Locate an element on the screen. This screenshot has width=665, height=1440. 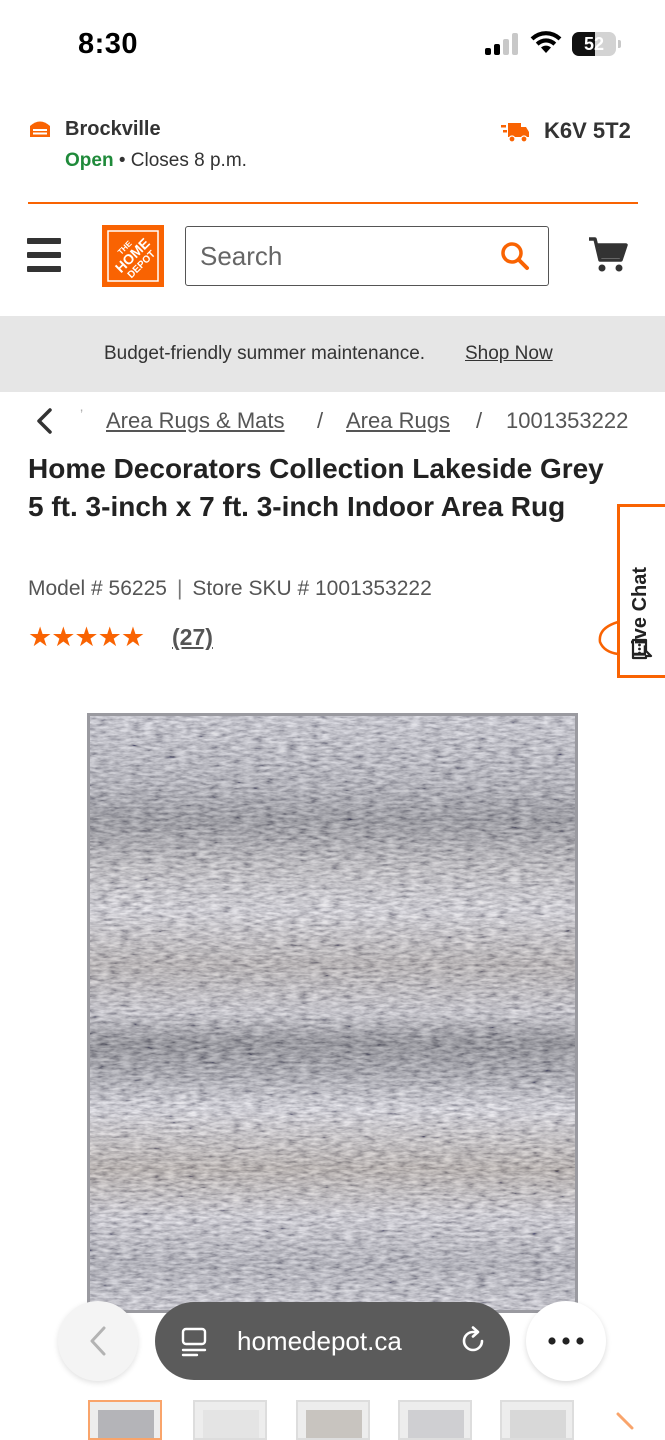
more-options-button is located at coordinates (566, 1341).